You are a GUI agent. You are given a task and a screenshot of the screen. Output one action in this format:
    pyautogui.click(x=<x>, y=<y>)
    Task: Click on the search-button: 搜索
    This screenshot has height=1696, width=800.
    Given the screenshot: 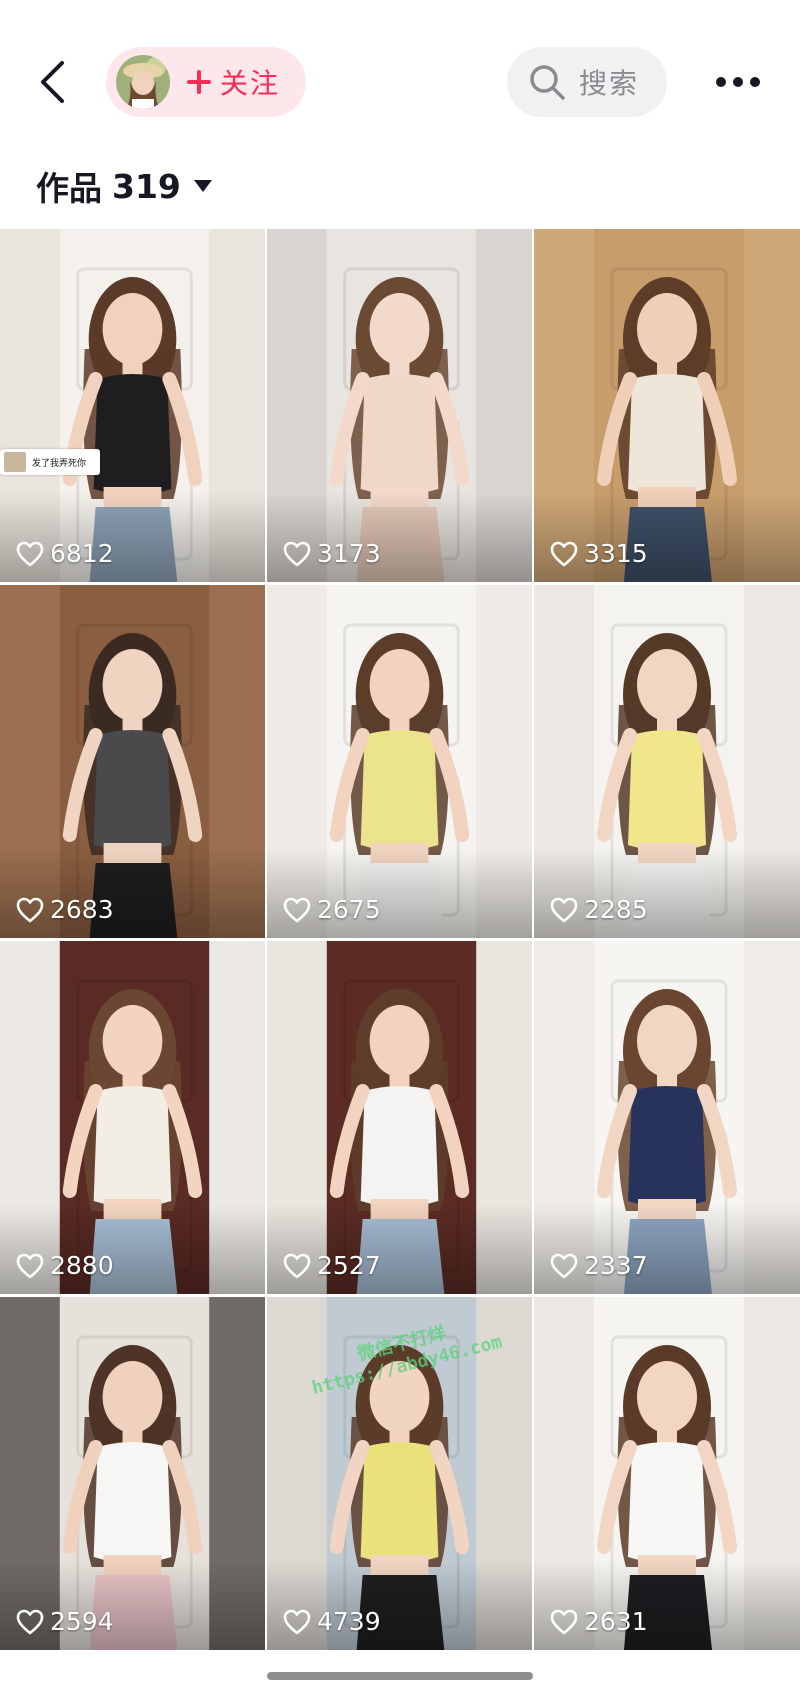 What is the action you would take?
    pyautogui.click(x=587, y=82)
    